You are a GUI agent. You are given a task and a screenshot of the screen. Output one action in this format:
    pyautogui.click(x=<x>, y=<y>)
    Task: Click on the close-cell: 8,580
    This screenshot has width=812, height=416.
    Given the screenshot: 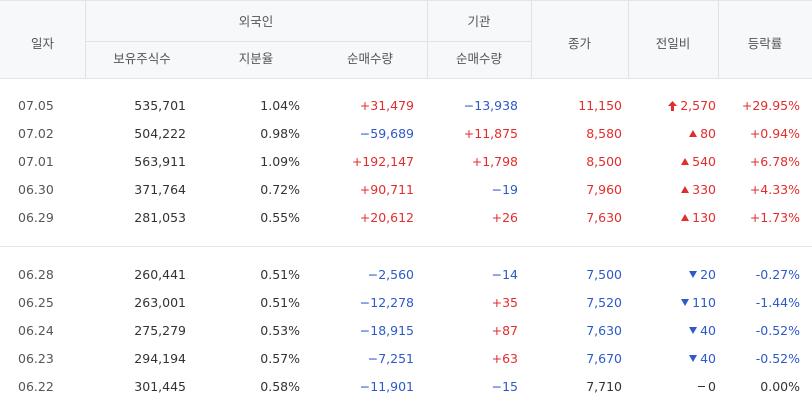 What is the action you would take?
    pyautogui.click(x=604, y=133)
    